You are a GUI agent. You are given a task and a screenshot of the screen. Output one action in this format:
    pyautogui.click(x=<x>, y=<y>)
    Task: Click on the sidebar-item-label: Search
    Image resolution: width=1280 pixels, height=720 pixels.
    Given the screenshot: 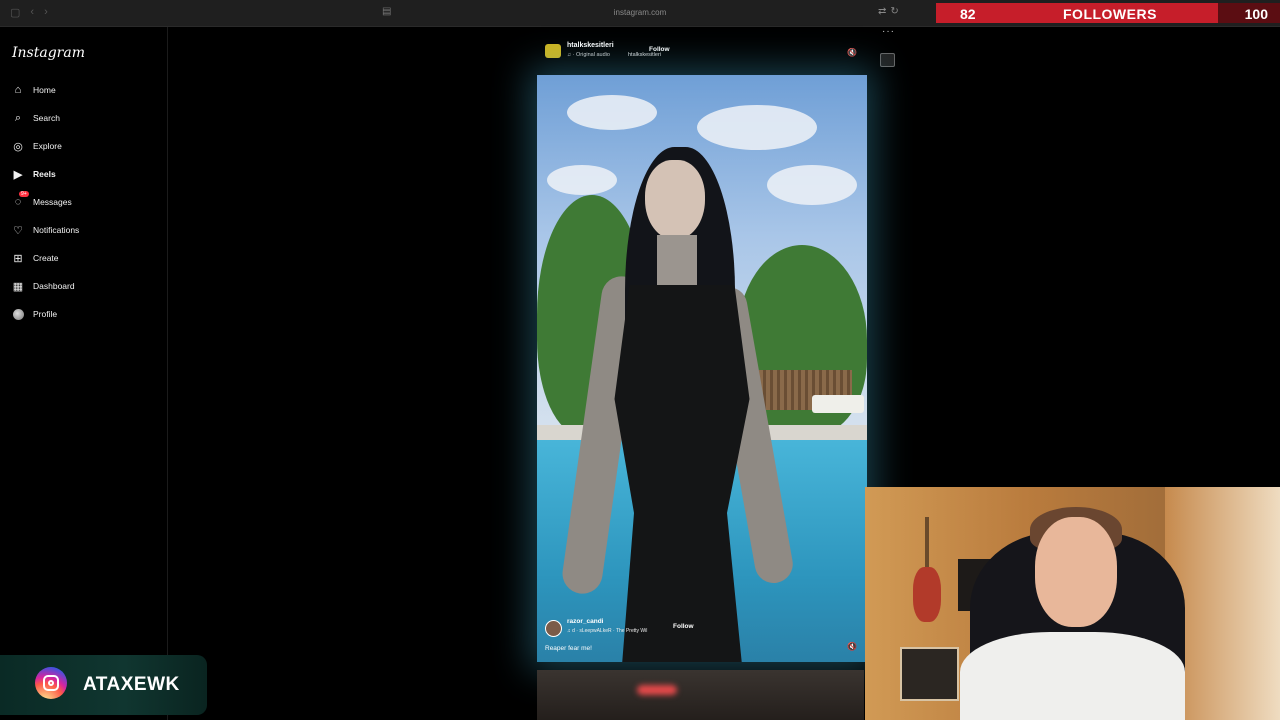 What is the action you would take?
    pyautogui.click(x=46, y=118)
    